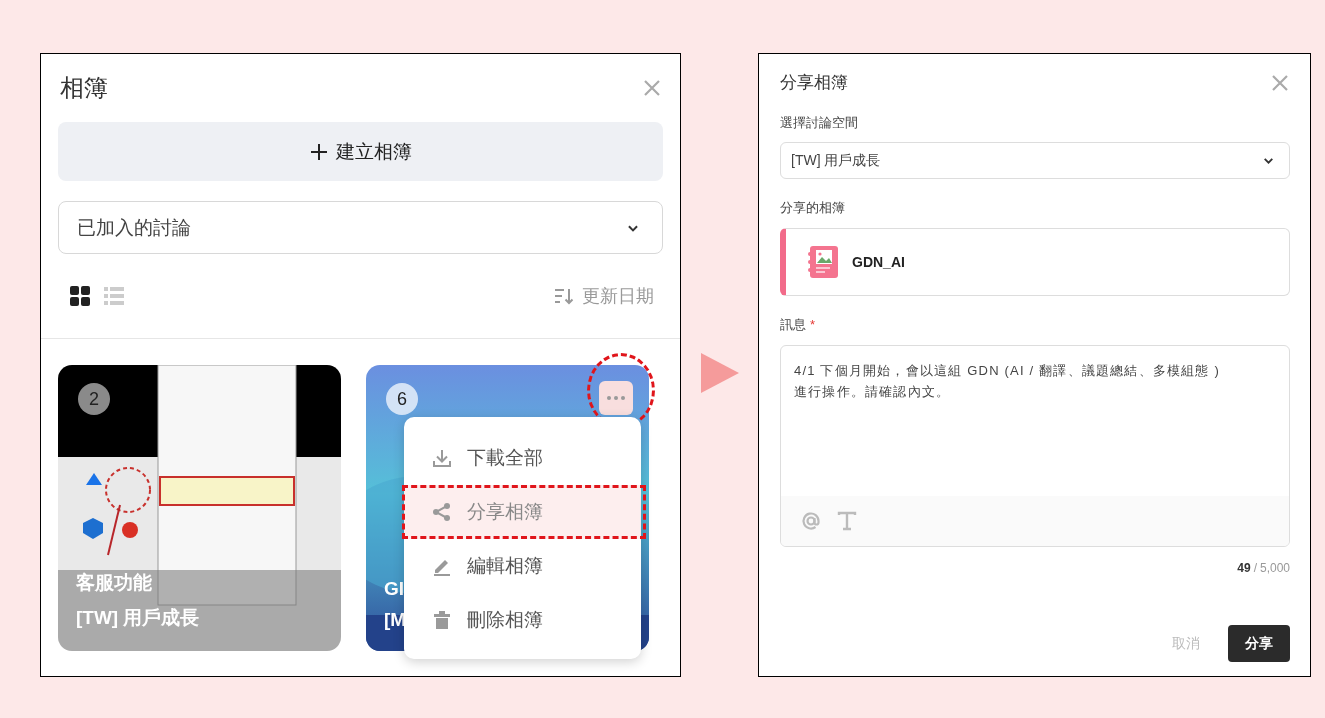 The height and width of the screenshot is (718, 1325). What do you see at coordinates (84, 88) in the screenshot?
I see `panel-title: 相簿` at bounding box center [84, 88].